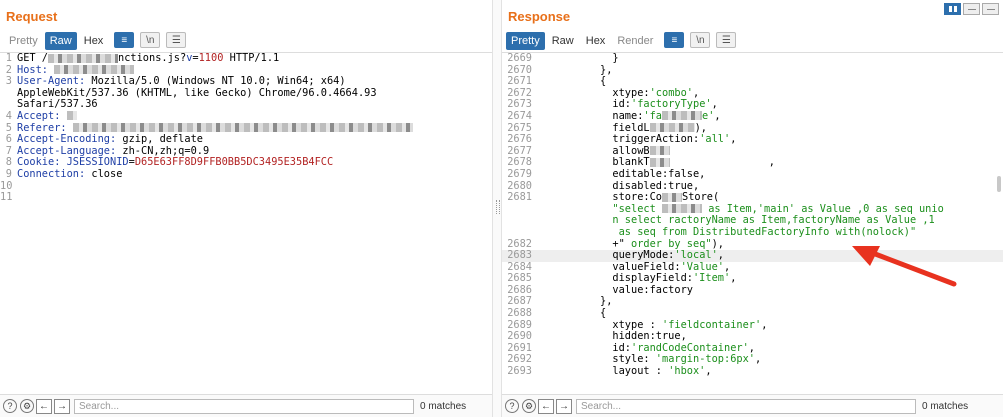 Image resolution: width=1003 pixels, height=417 pixels. Describe the element at coordinates (596, 41) in the screenshot. I see `response-tab-hex: Hex` at that location.